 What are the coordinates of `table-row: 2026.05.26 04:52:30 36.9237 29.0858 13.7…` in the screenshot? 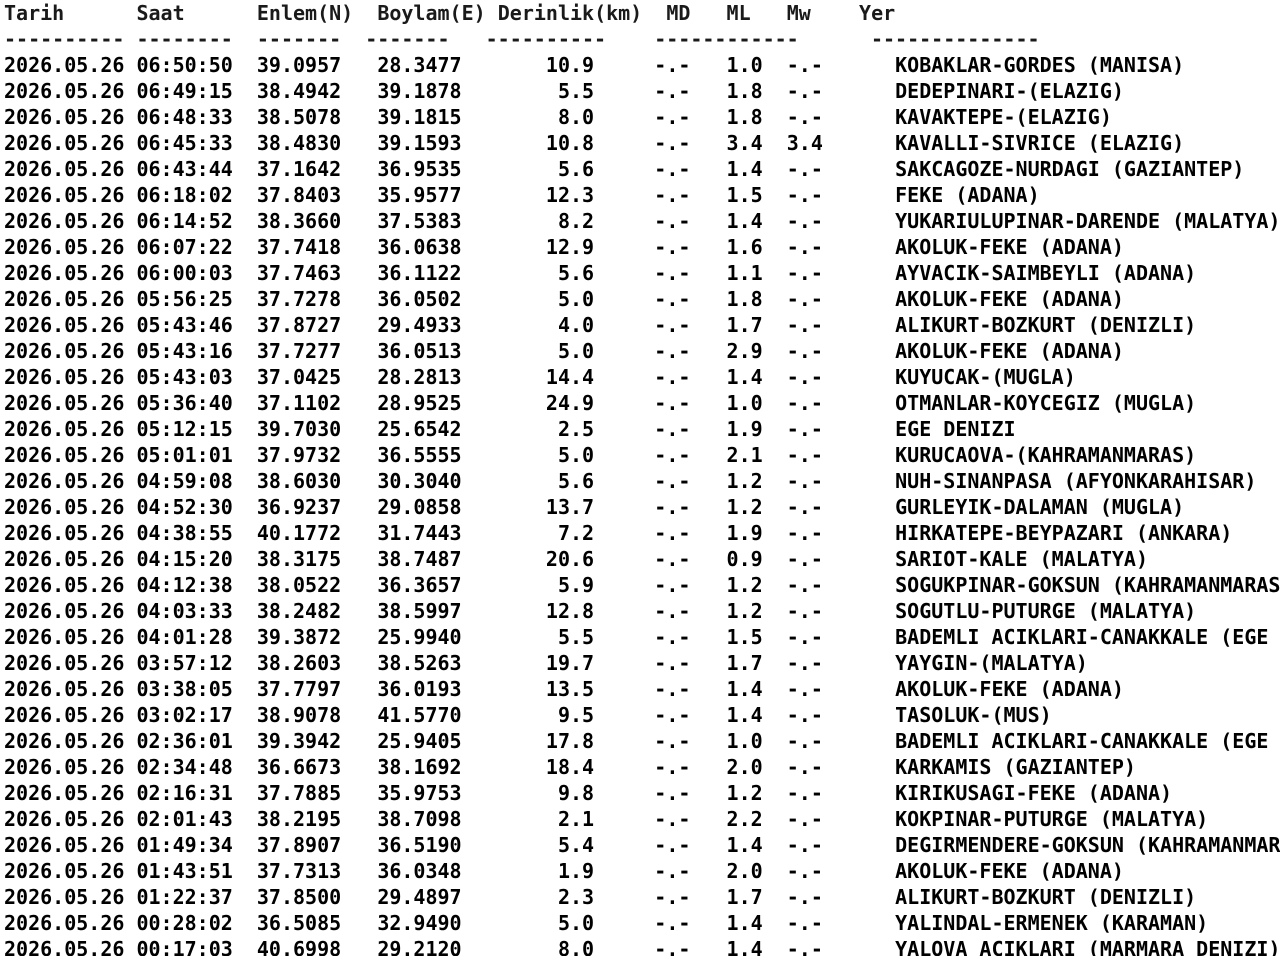 It's located at (642, 507).